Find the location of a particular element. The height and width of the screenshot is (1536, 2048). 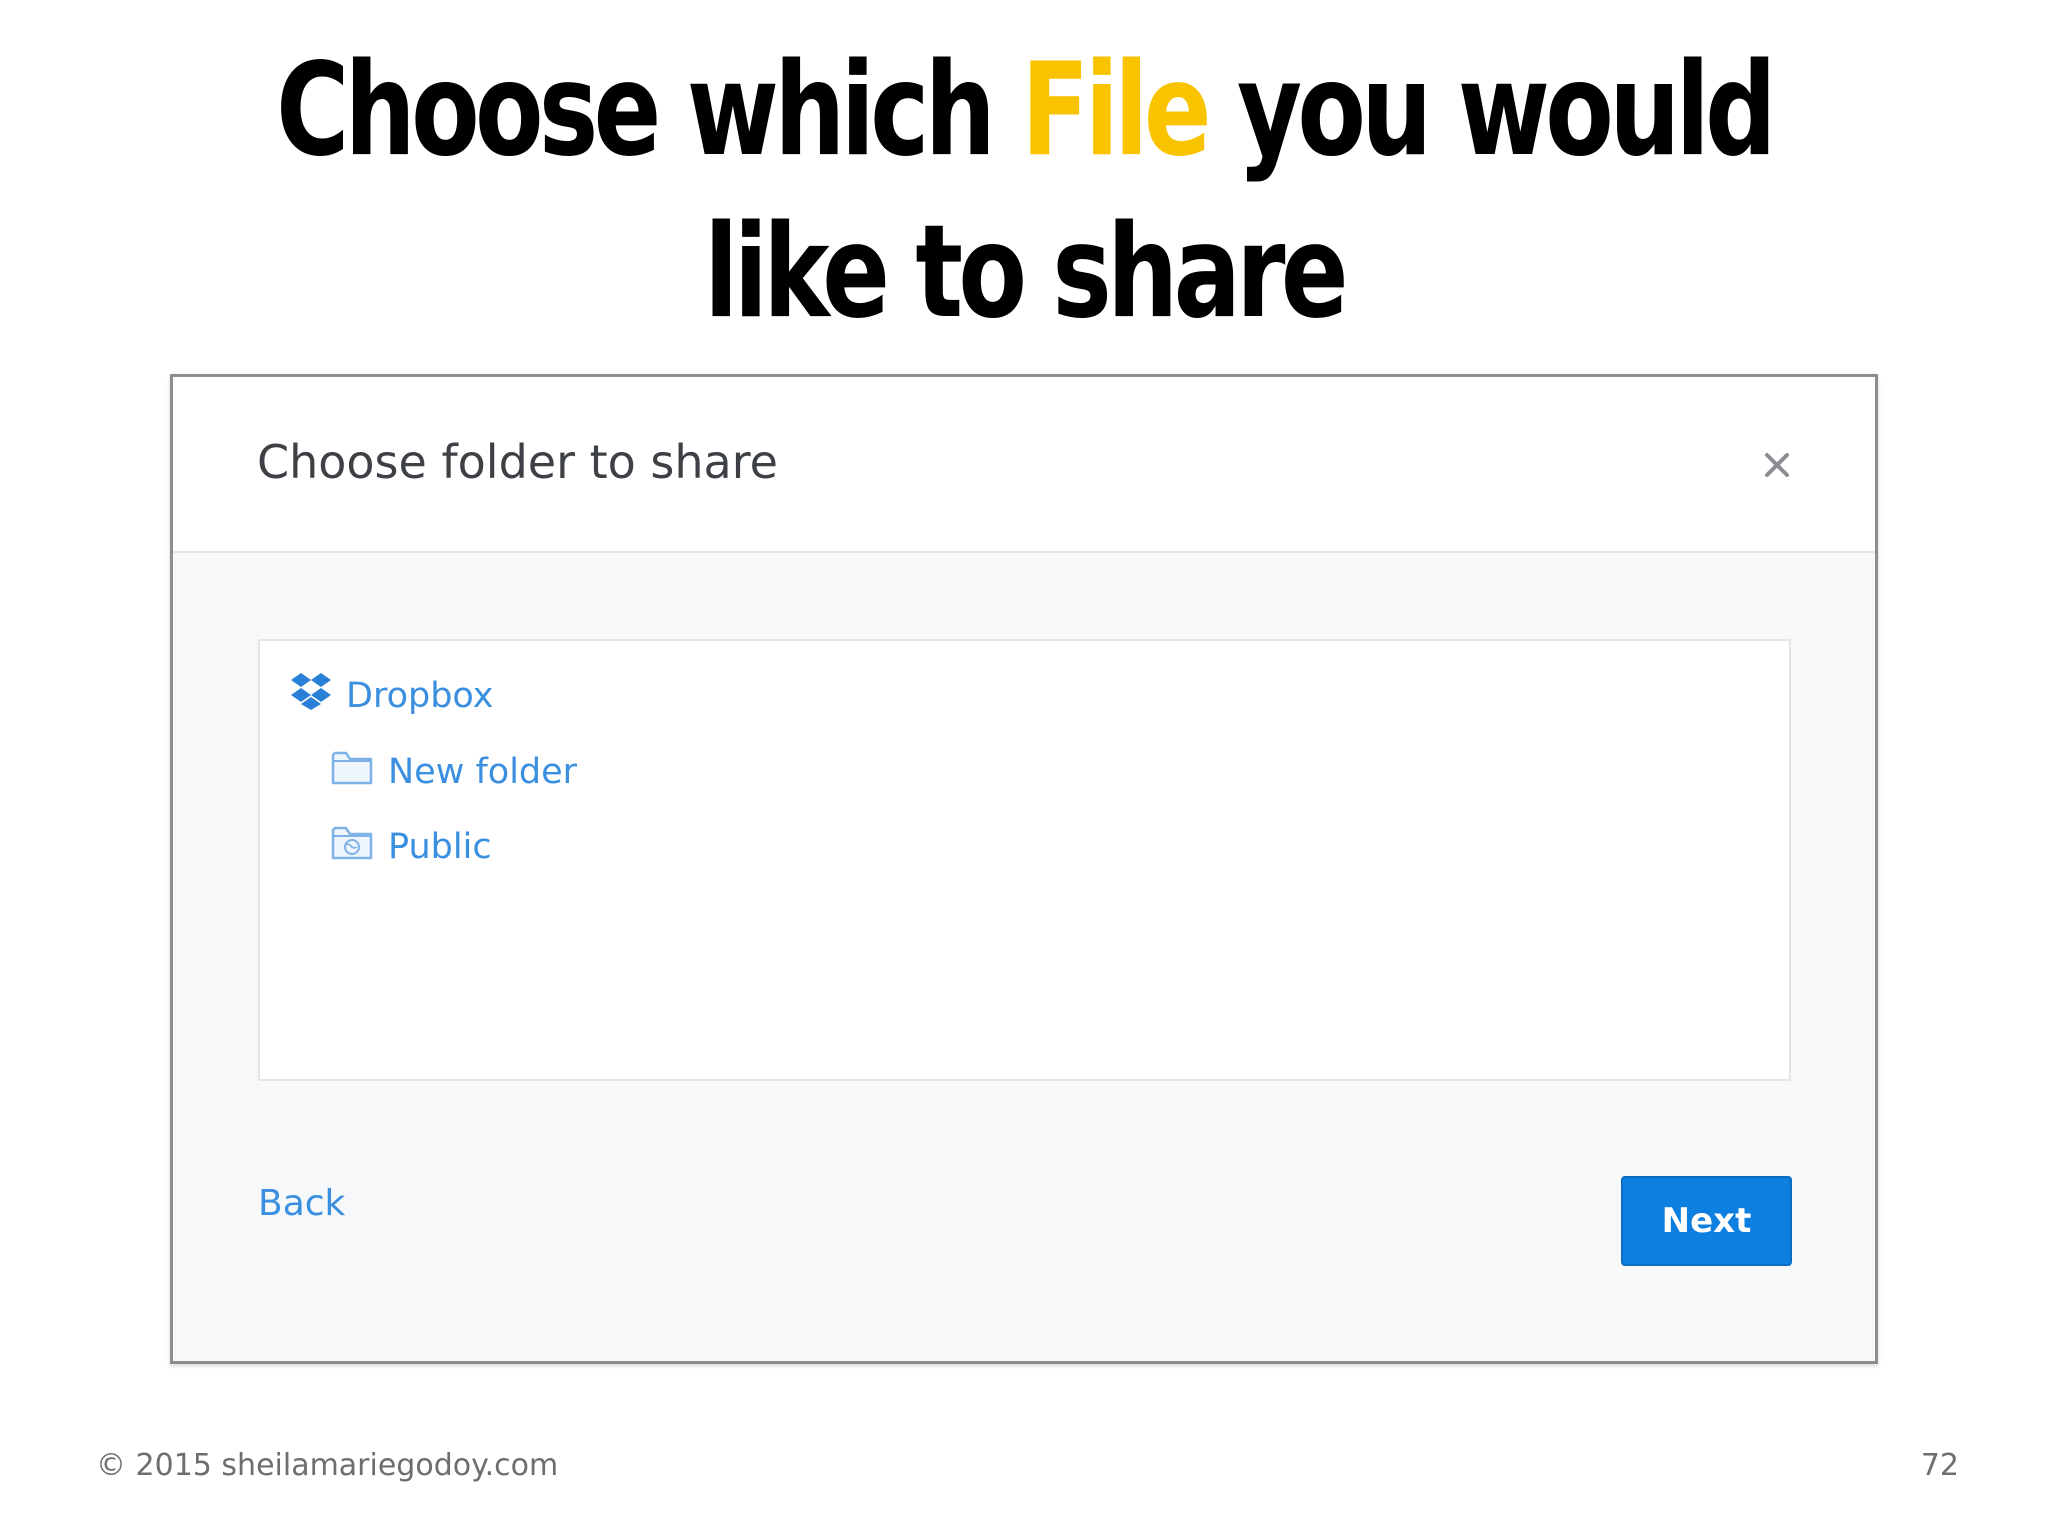

dialog-header: Choose folder to share is located at coordinates (1024, 465).